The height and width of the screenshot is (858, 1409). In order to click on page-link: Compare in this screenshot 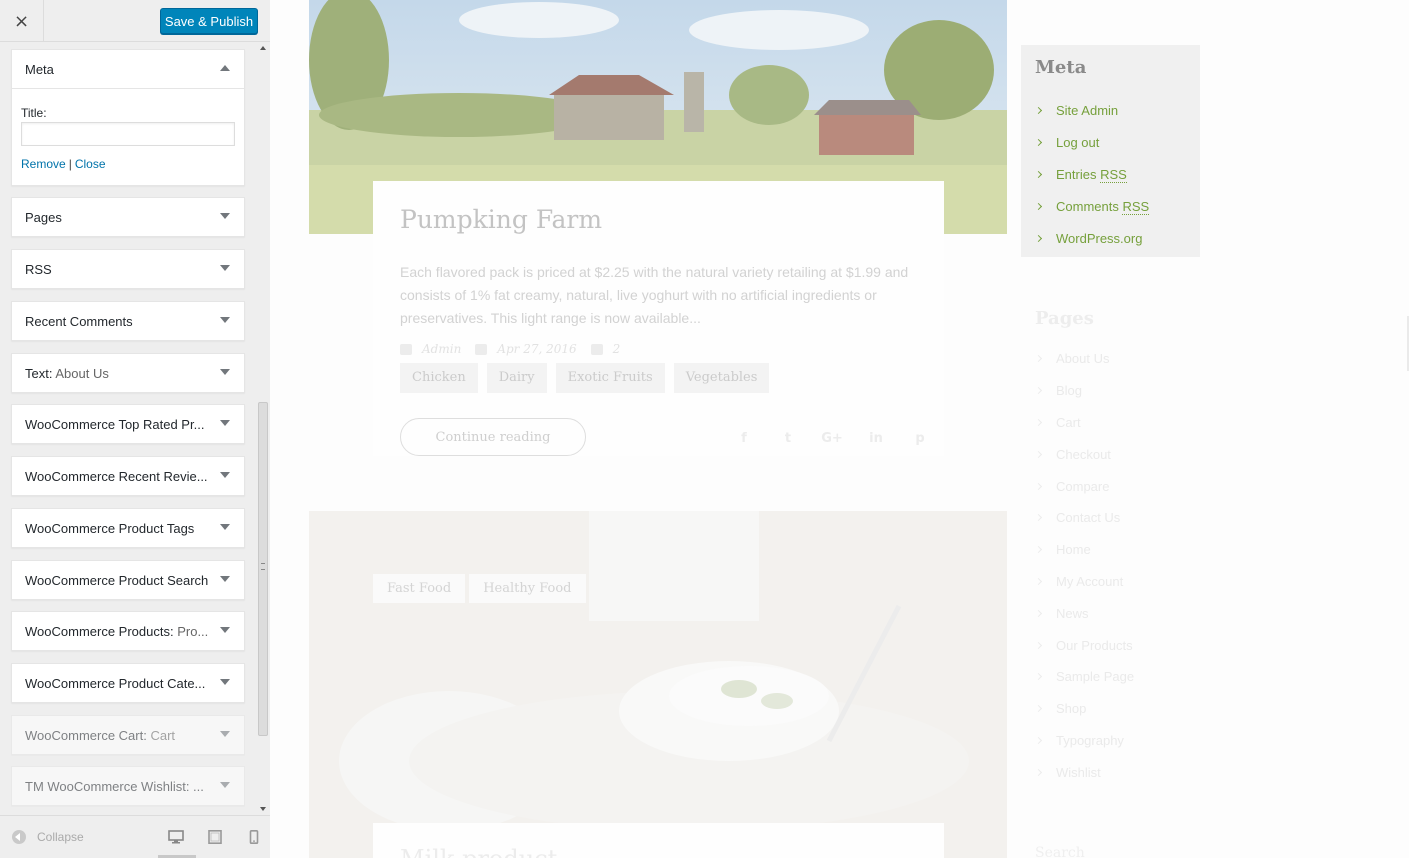, I will do `click(1082, 486)`.